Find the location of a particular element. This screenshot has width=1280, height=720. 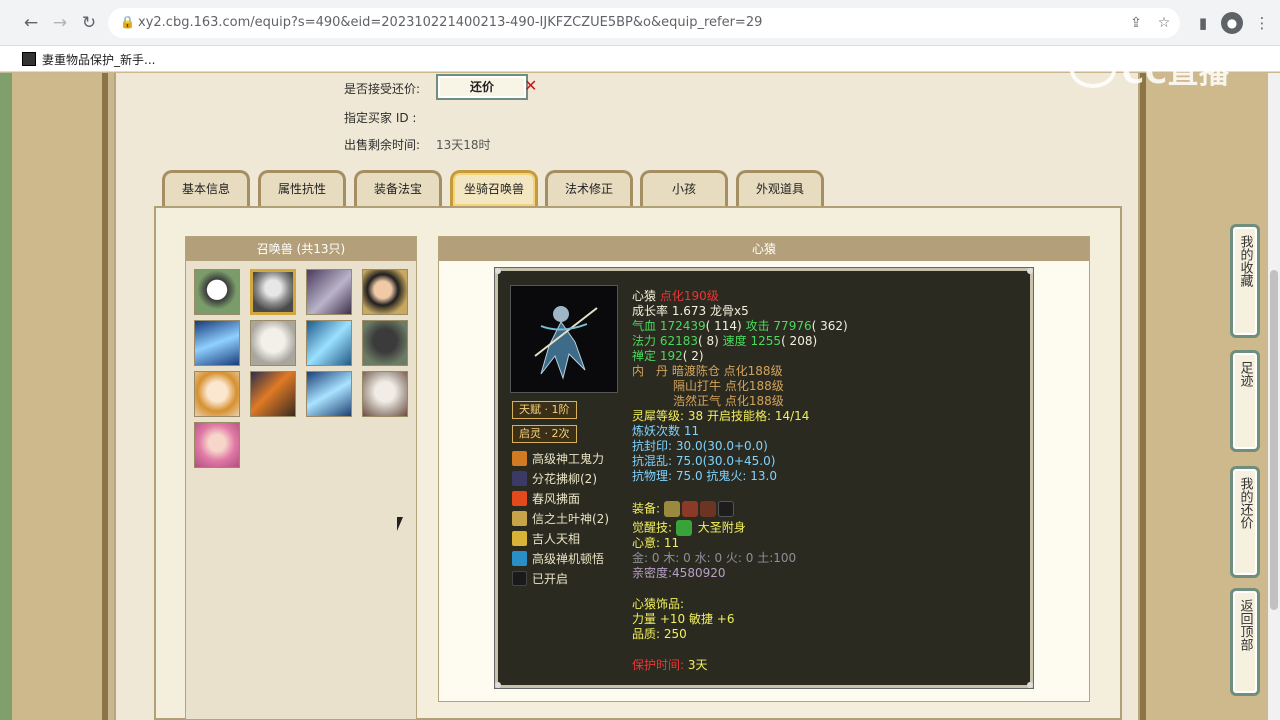

pet-portrait-figure is located at coordinates (566, 343).